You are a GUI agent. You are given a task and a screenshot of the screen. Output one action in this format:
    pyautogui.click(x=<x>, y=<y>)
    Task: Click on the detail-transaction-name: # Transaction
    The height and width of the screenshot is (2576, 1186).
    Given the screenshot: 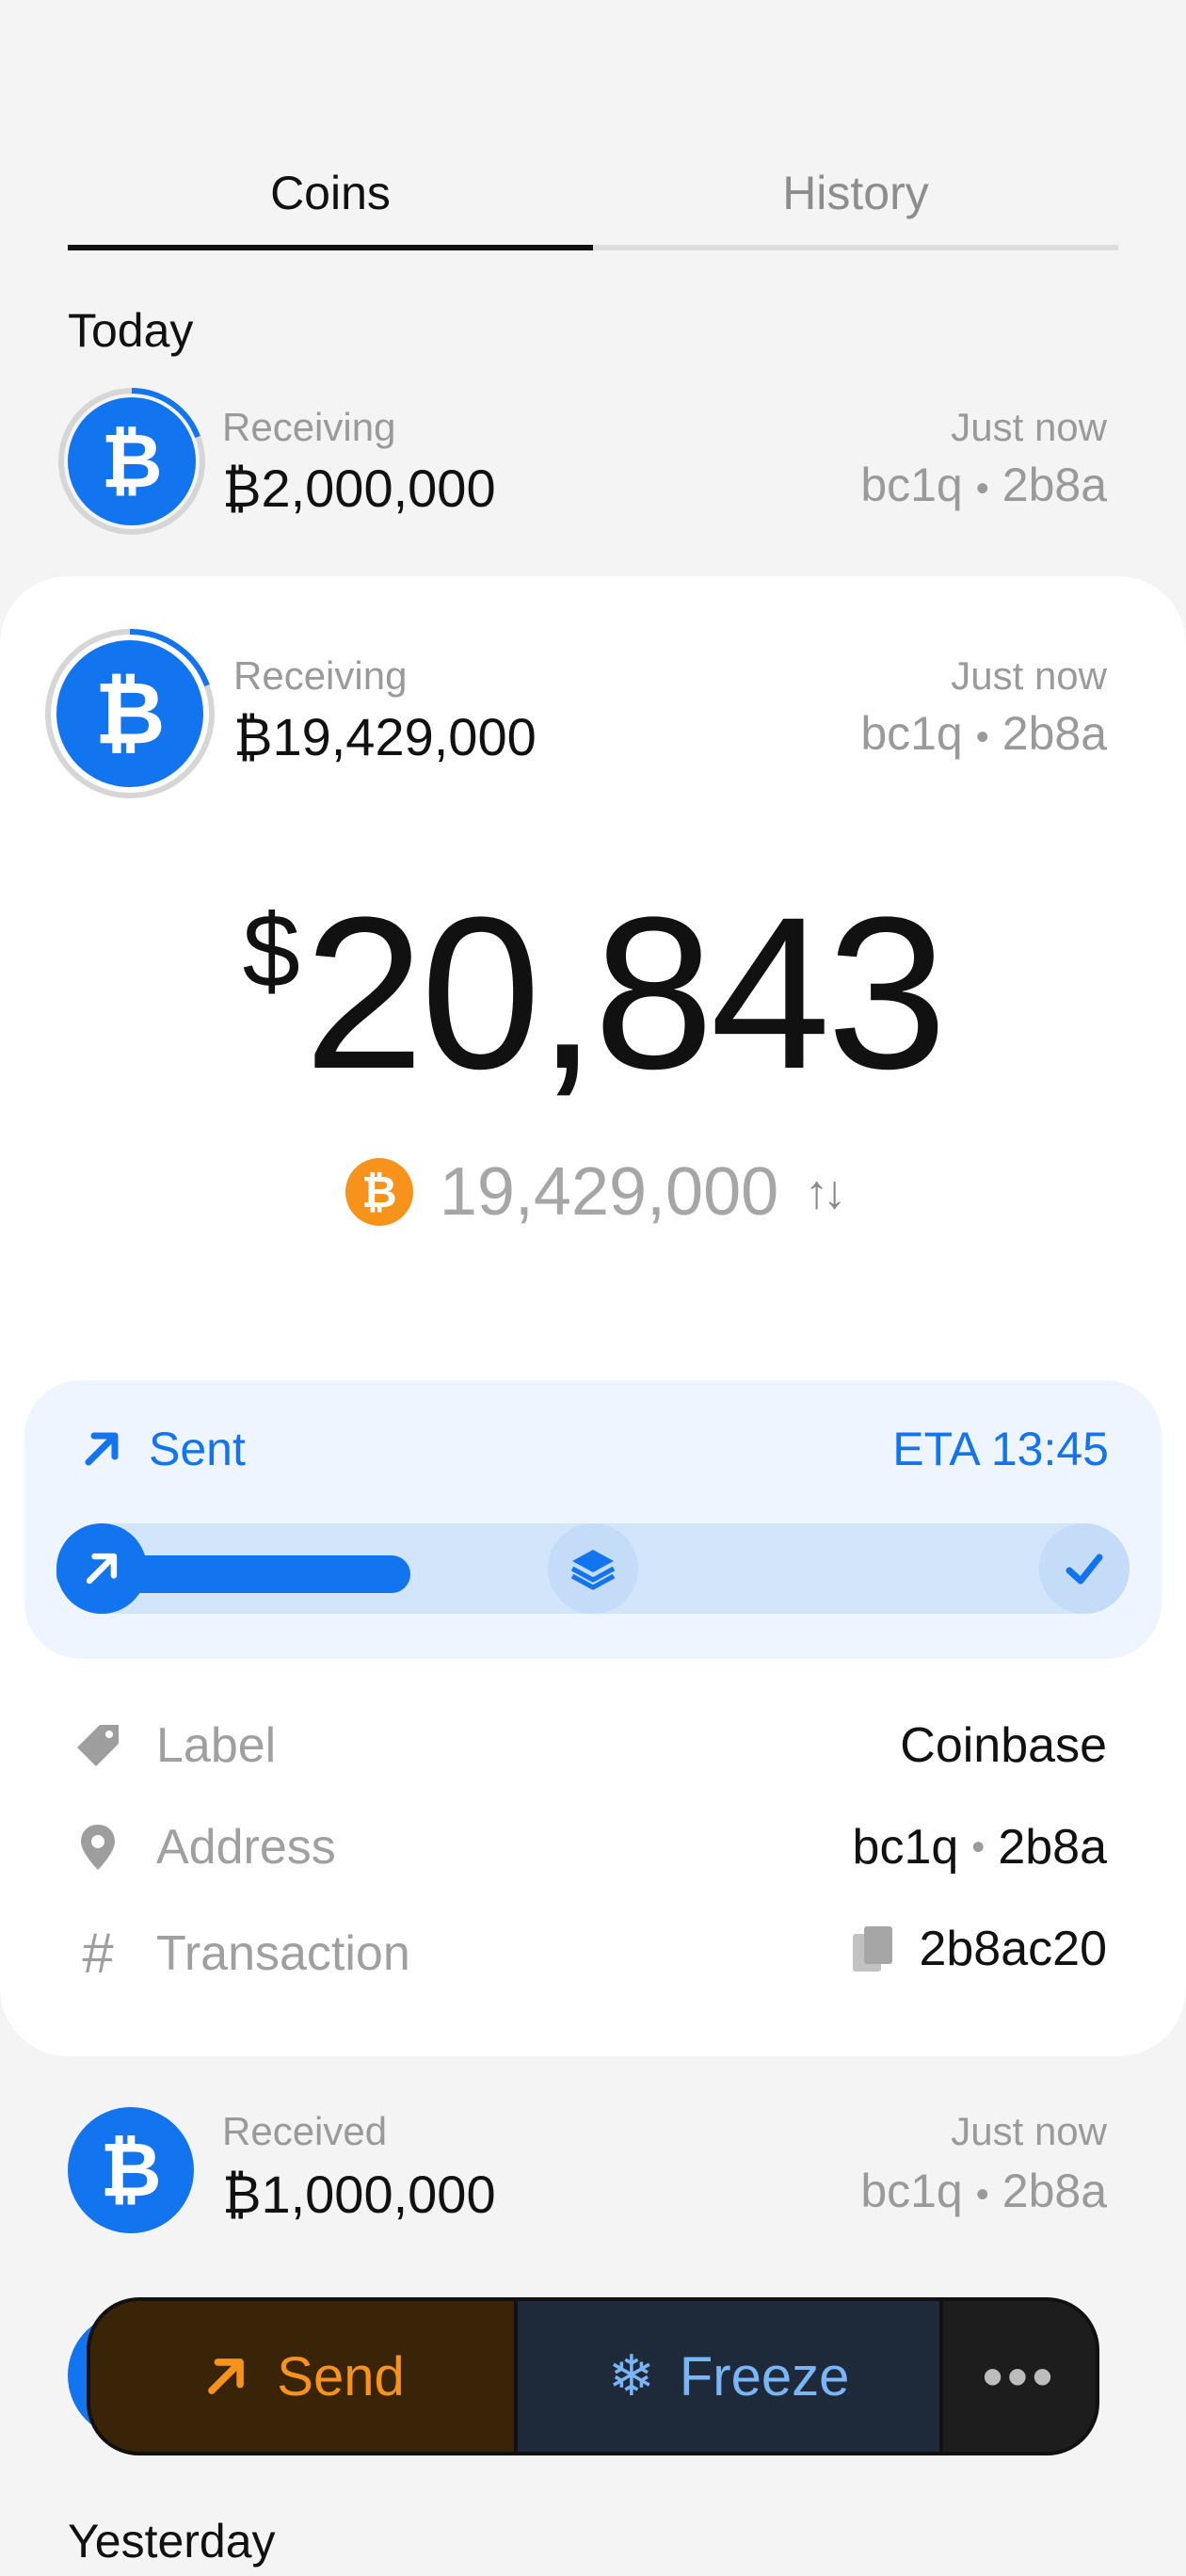 What is the action you would take?
    pyautogui.click(x=241, y=1953)
    